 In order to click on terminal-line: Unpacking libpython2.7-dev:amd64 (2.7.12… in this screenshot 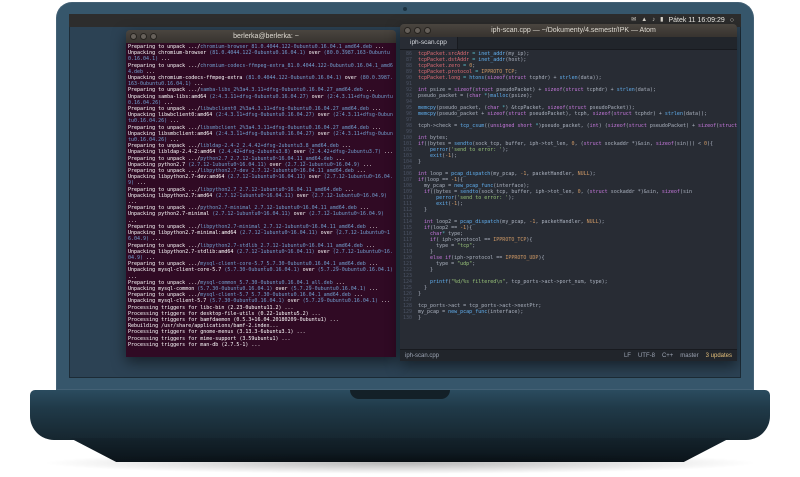, I will do `click(260, 180)`.